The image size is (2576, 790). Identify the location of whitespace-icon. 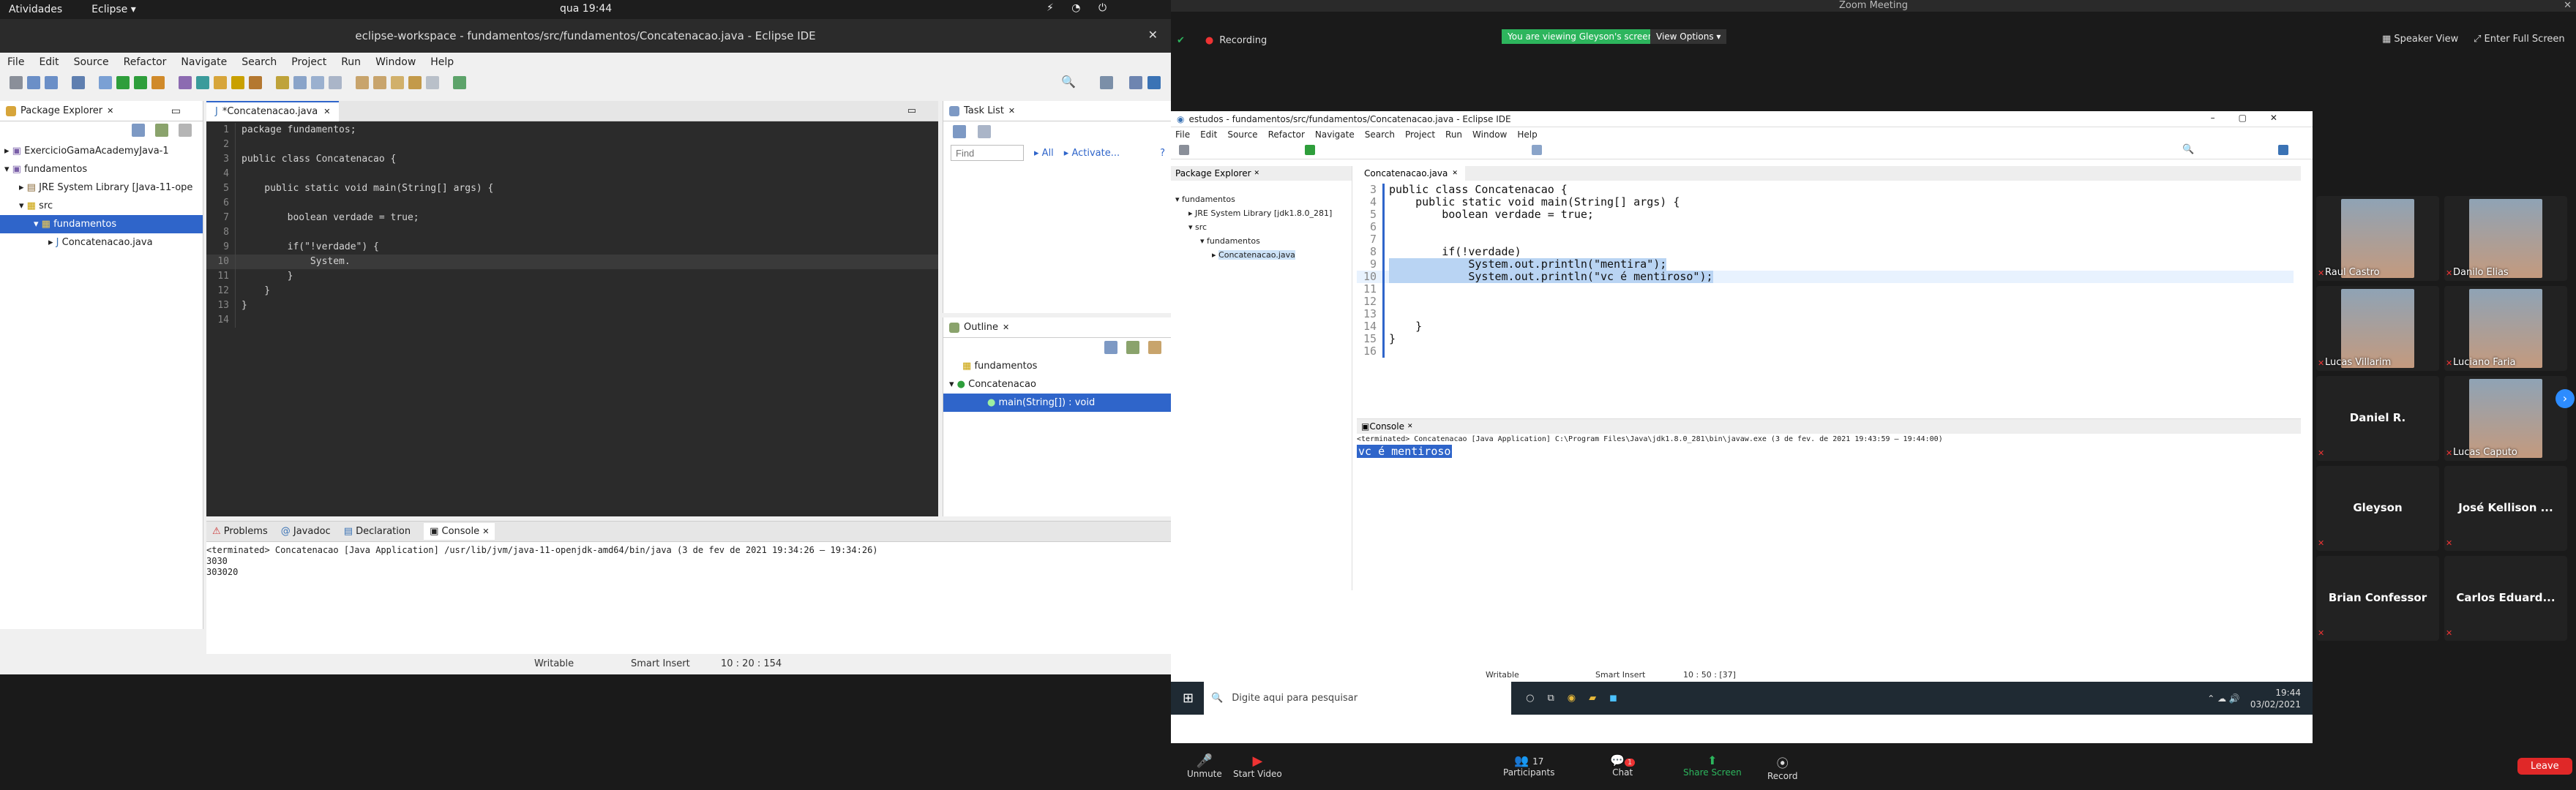
(335, 82).